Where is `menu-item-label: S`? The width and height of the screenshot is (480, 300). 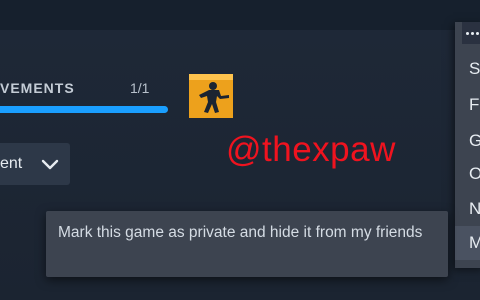
menu-item-label: S is located at coordinates (474, 68).